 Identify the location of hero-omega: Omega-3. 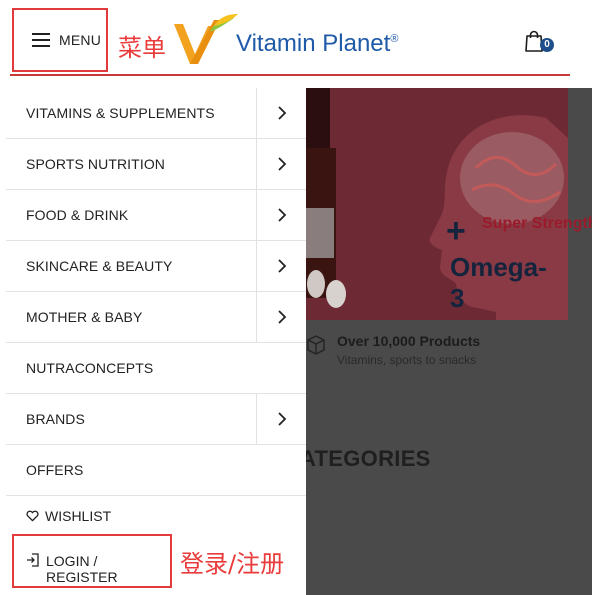
(498, 282).